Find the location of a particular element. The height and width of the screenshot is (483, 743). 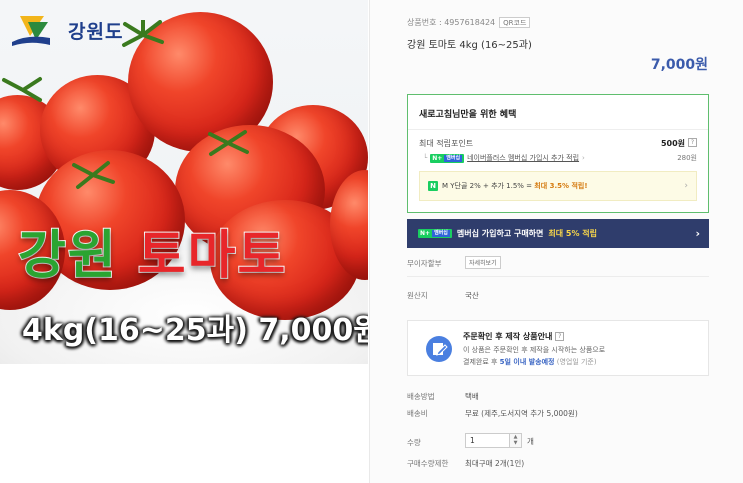

title-tomato: 토마토 is located at coordinates (212, 256).